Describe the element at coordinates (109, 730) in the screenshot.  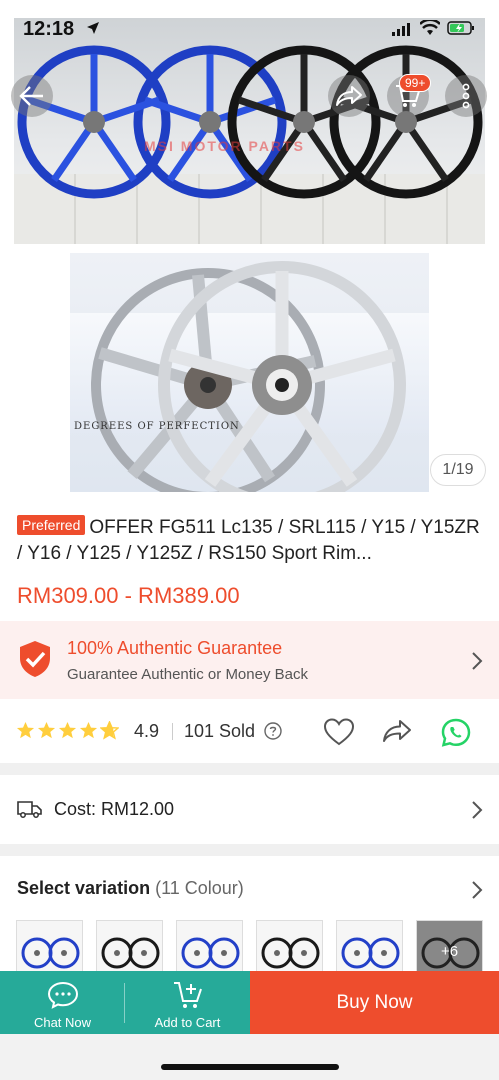
I see `star-half-icon` at that location.